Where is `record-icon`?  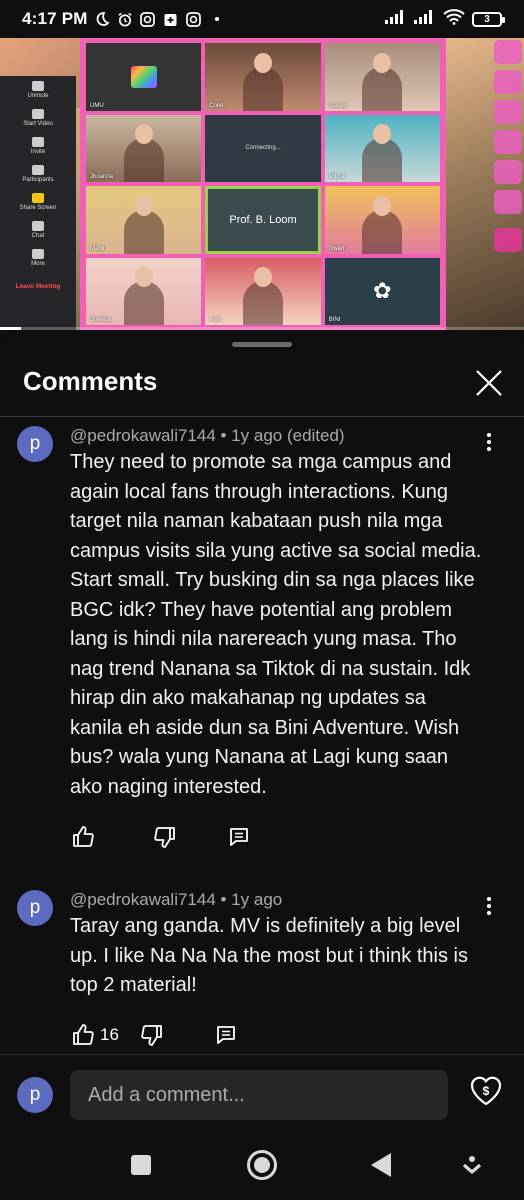 record-icon is located at coordinates (508, 240).